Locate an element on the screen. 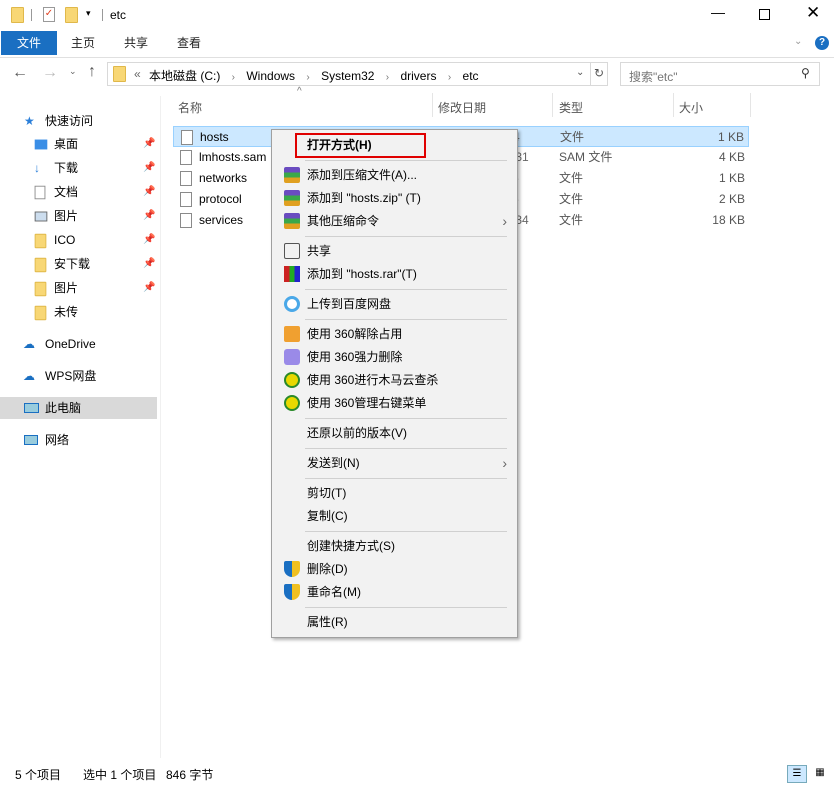 The width and height of the screenshot is (834, 786). menu-item: 复制(C) is located at coordinates (394, 516).